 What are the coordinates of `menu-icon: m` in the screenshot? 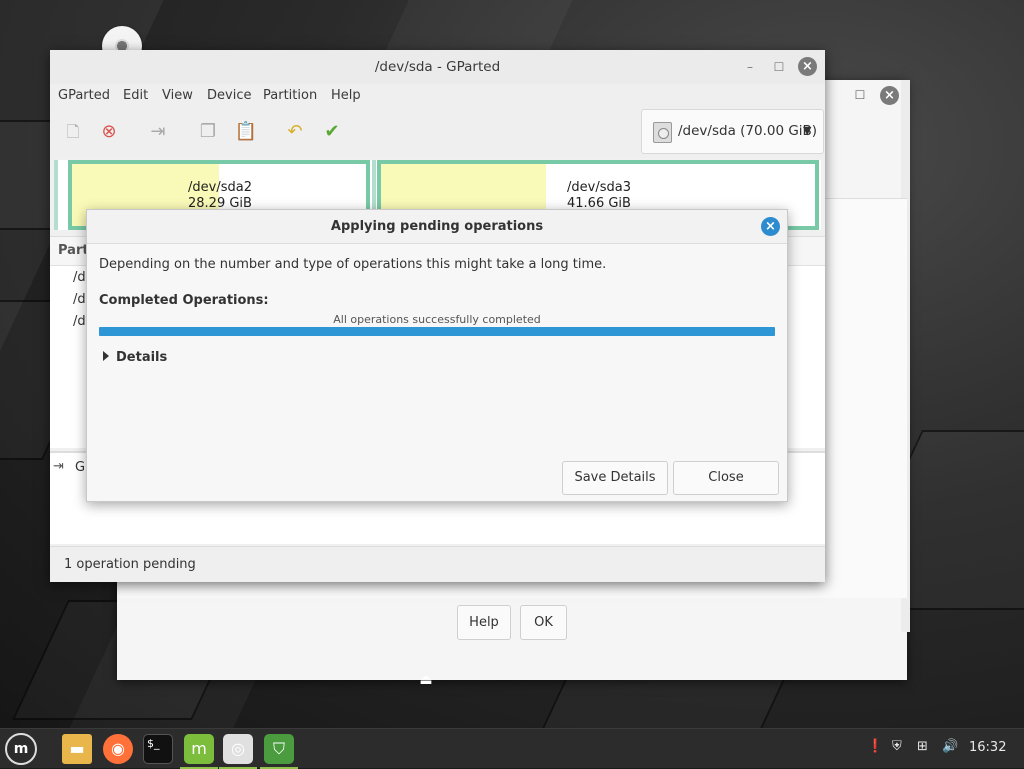 It's located at (21, 749).